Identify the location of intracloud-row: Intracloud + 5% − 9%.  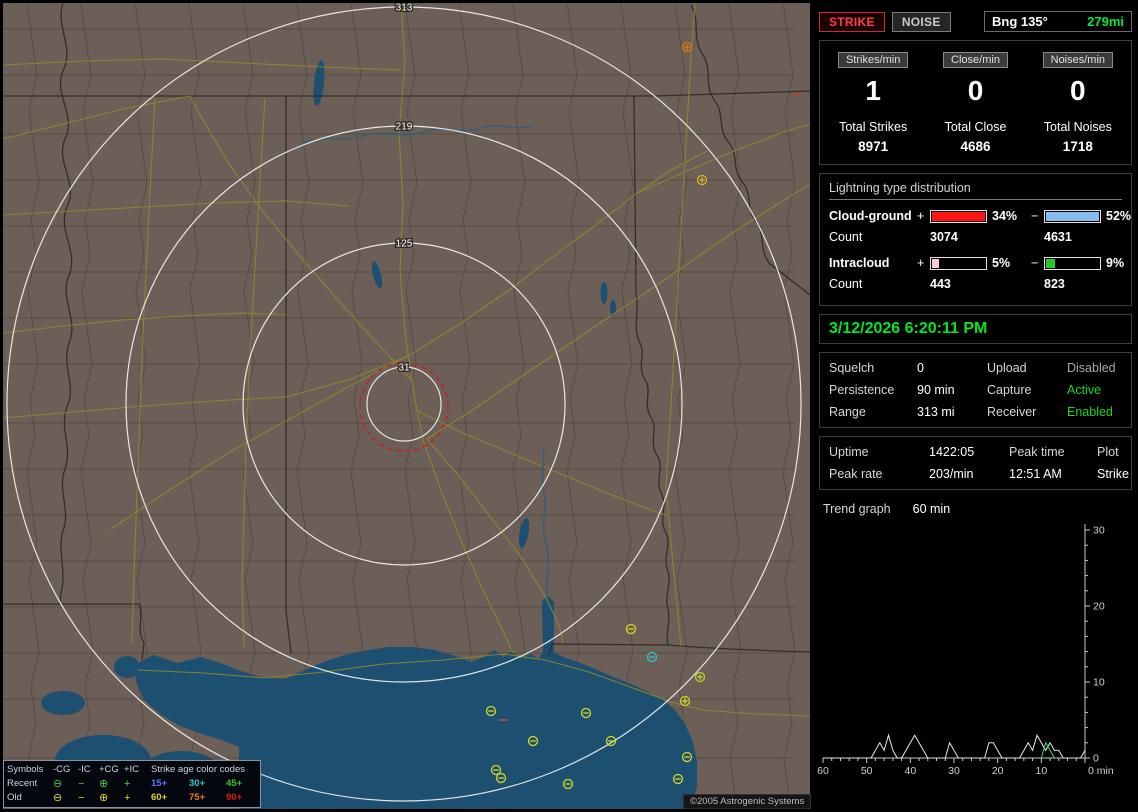
(976, 263).